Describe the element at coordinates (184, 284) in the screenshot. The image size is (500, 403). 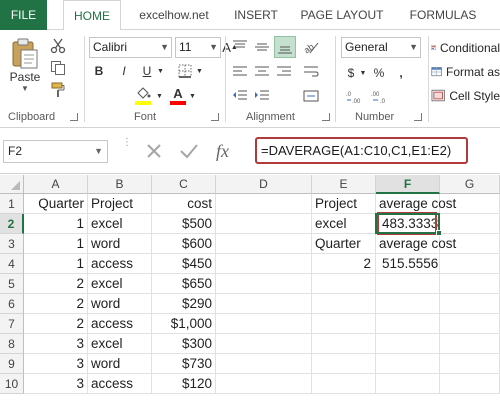
I see `cell-c5: $650` at that location.